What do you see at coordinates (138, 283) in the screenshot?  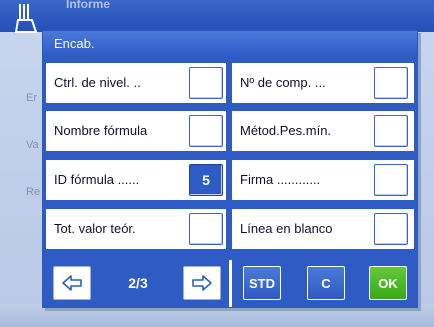 I see `page-indicator: 2/3` at bounding box center [138, 283].